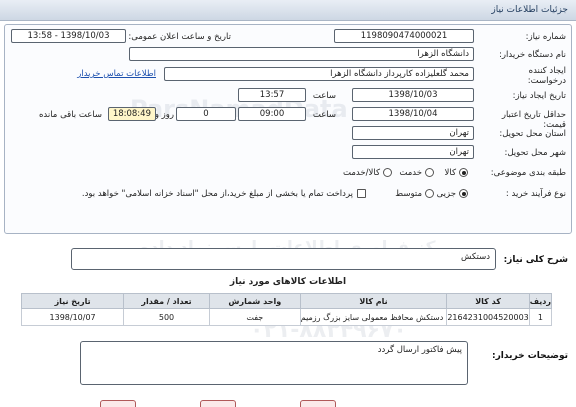 Image resolution: width=576 pixels, height=407 pixels. What do you see at coordinates (532, 134) in the screenshot?
I see `province-label: استان محل تحویل:` at bounding box center [532, 134].